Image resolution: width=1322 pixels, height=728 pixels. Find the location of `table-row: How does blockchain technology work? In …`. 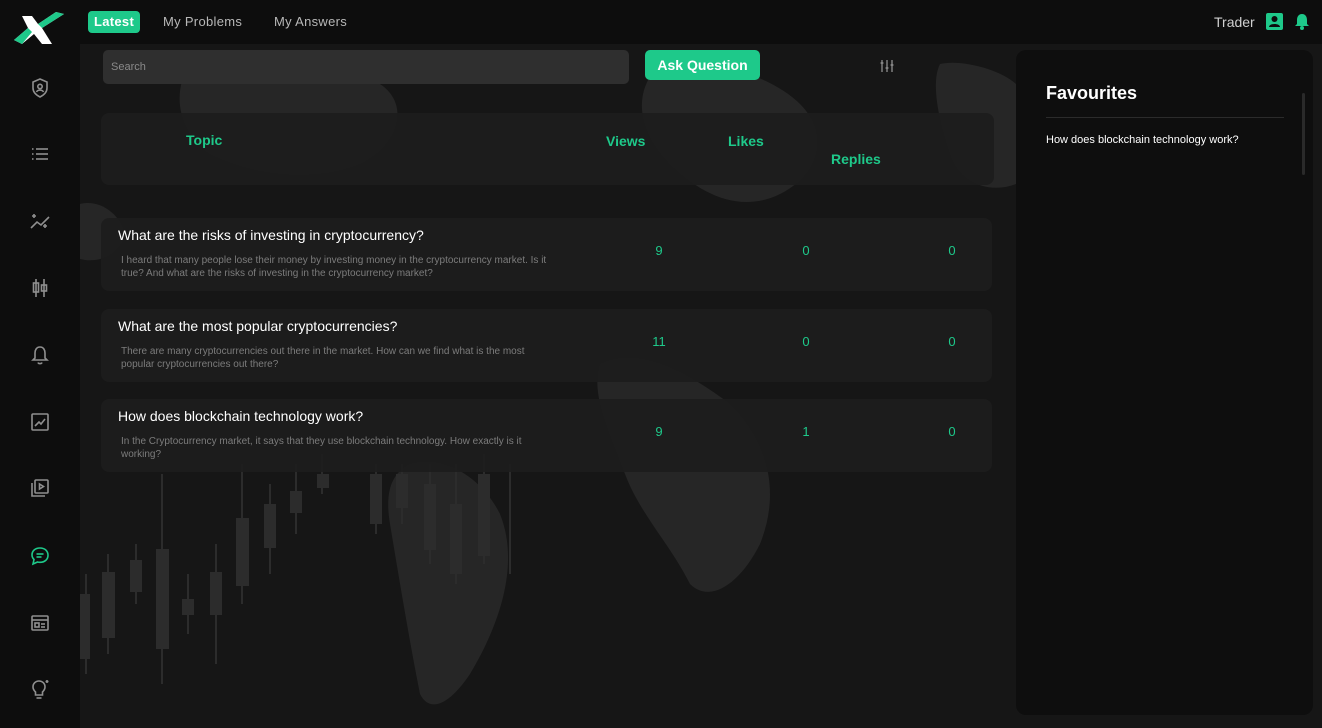

table-row: How does blockchain technology work? In … is located at coordinates (546, 435).